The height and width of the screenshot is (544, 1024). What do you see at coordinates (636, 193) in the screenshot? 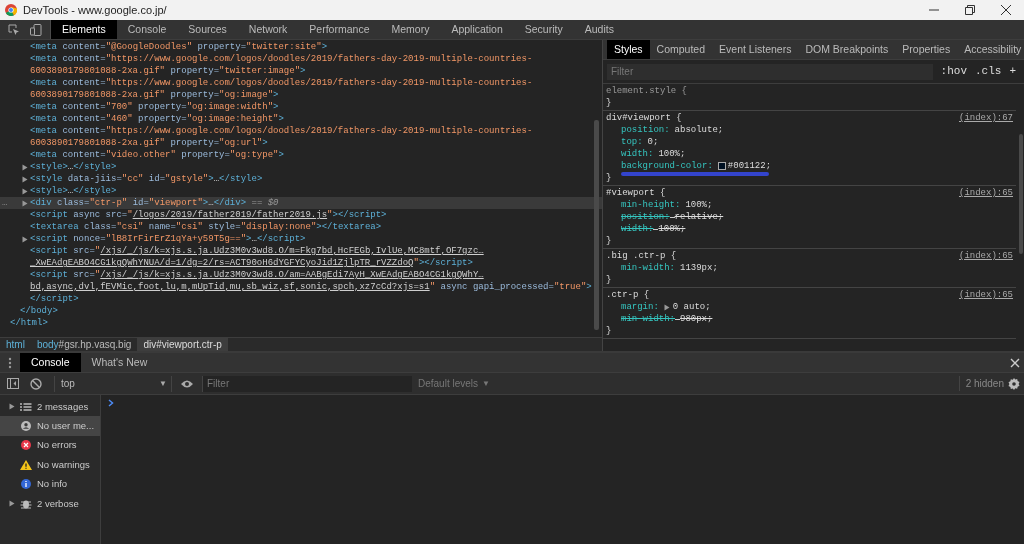
I see `css-selector: #viewport {` at bounding box center [636, 193].